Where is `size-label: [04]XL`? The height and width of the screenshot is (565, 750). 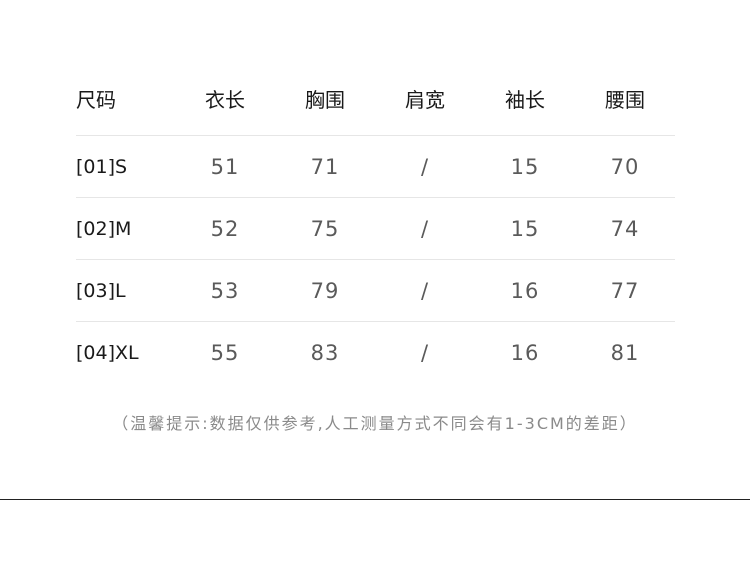
size-label: [04]XL is located at coordinates (107, 352).